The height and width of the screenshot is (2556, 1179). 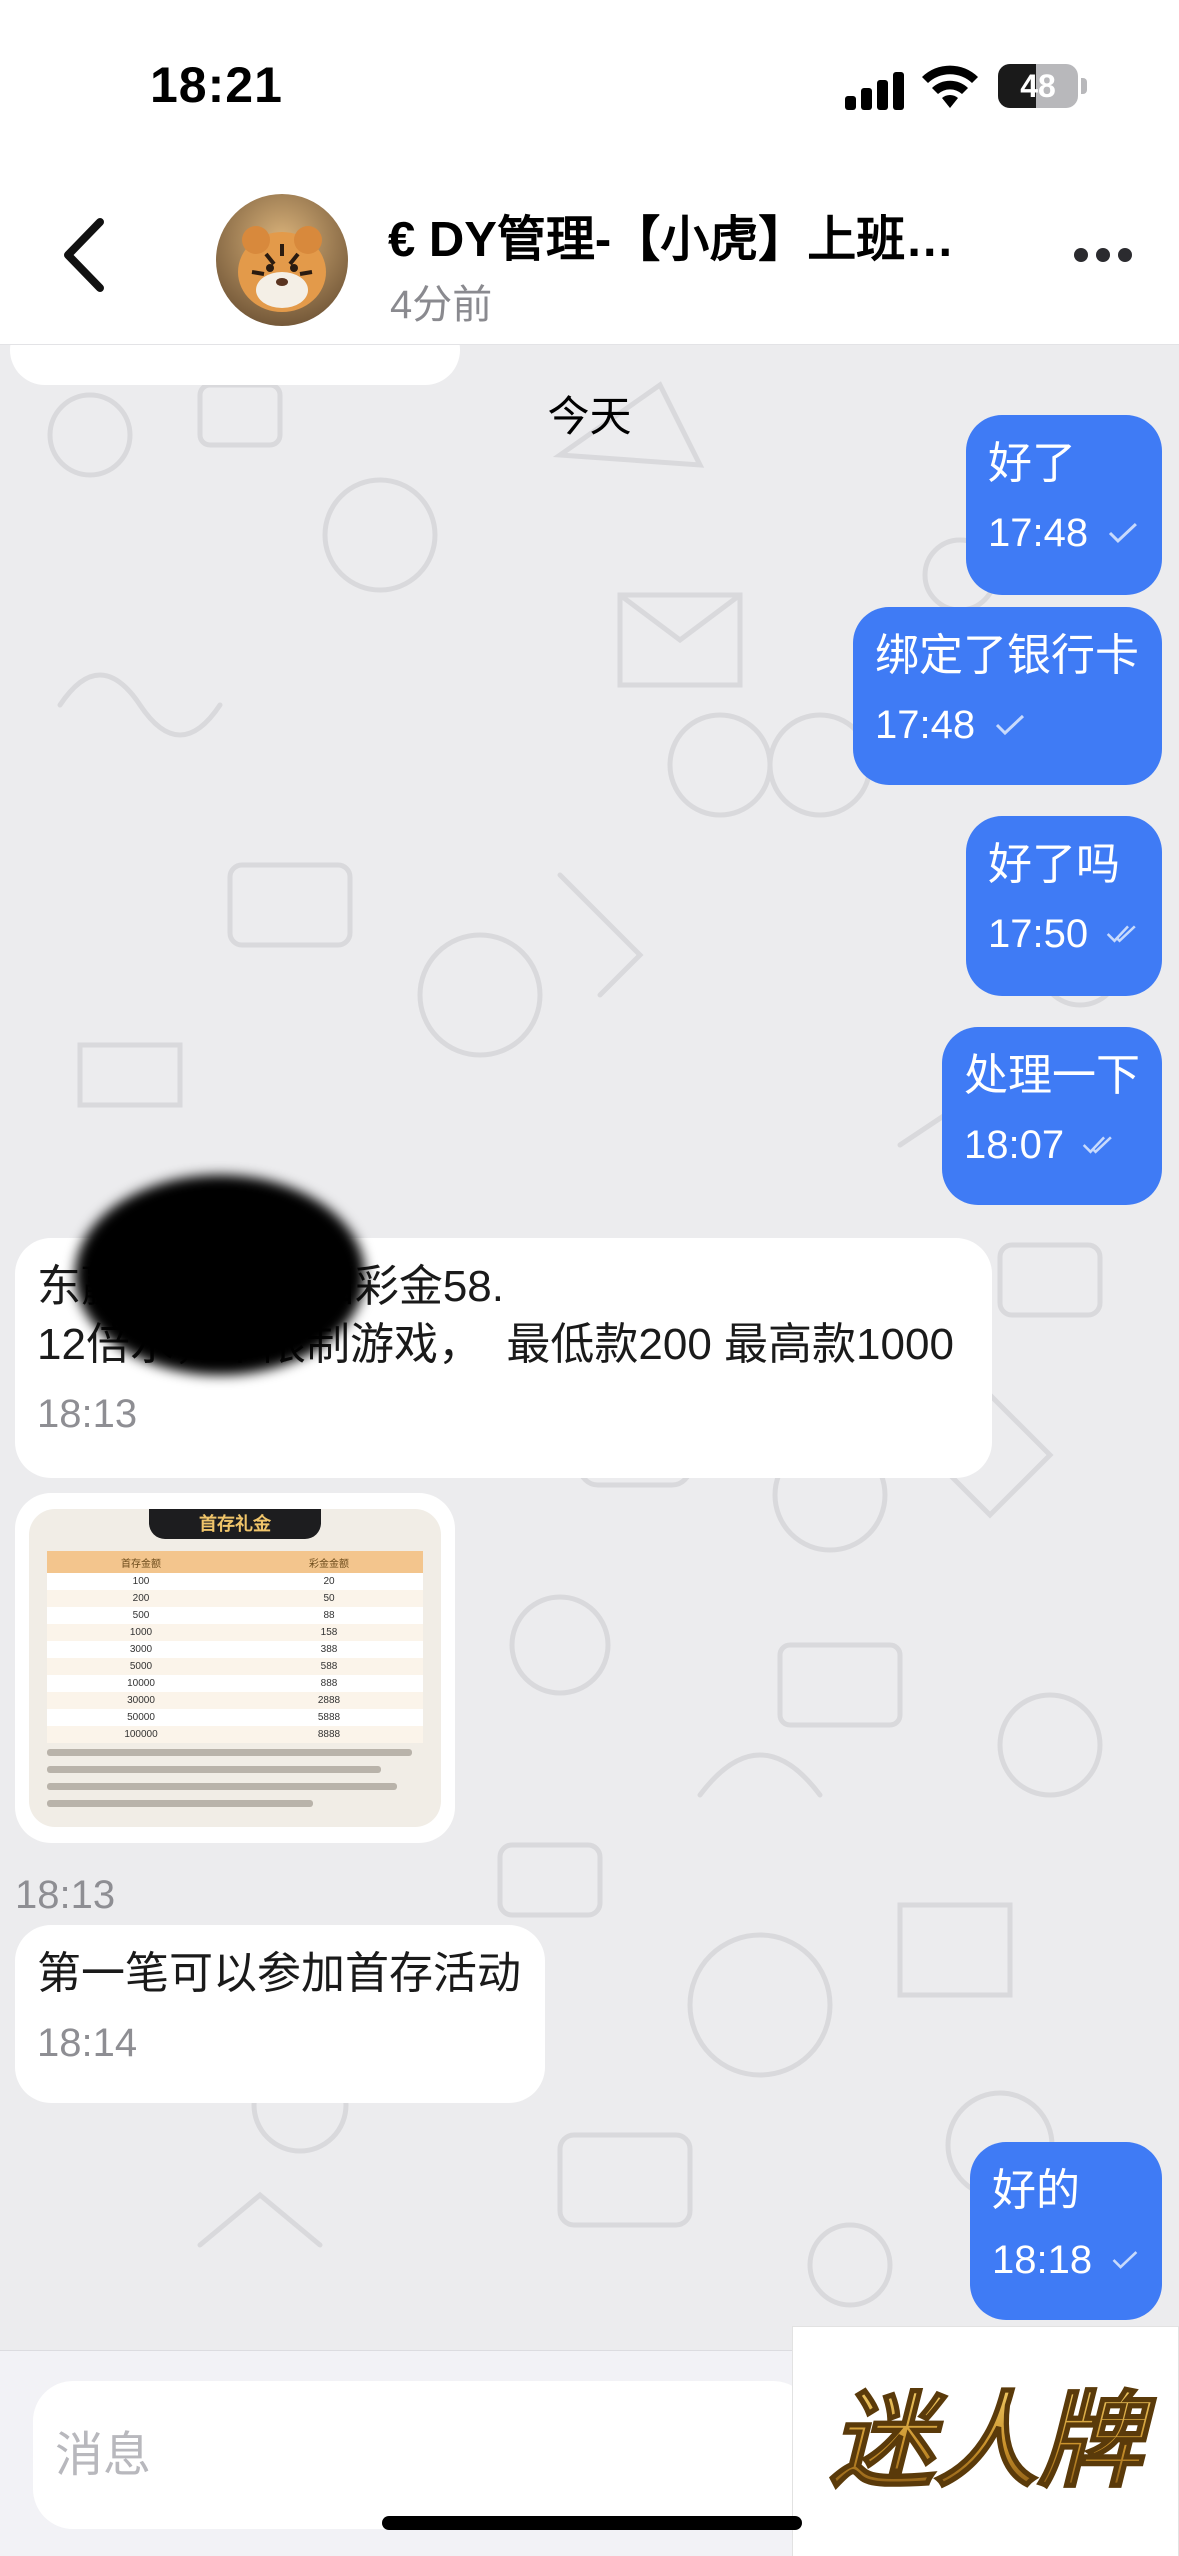 I want to click on back-button, so click(x=85, y=255).